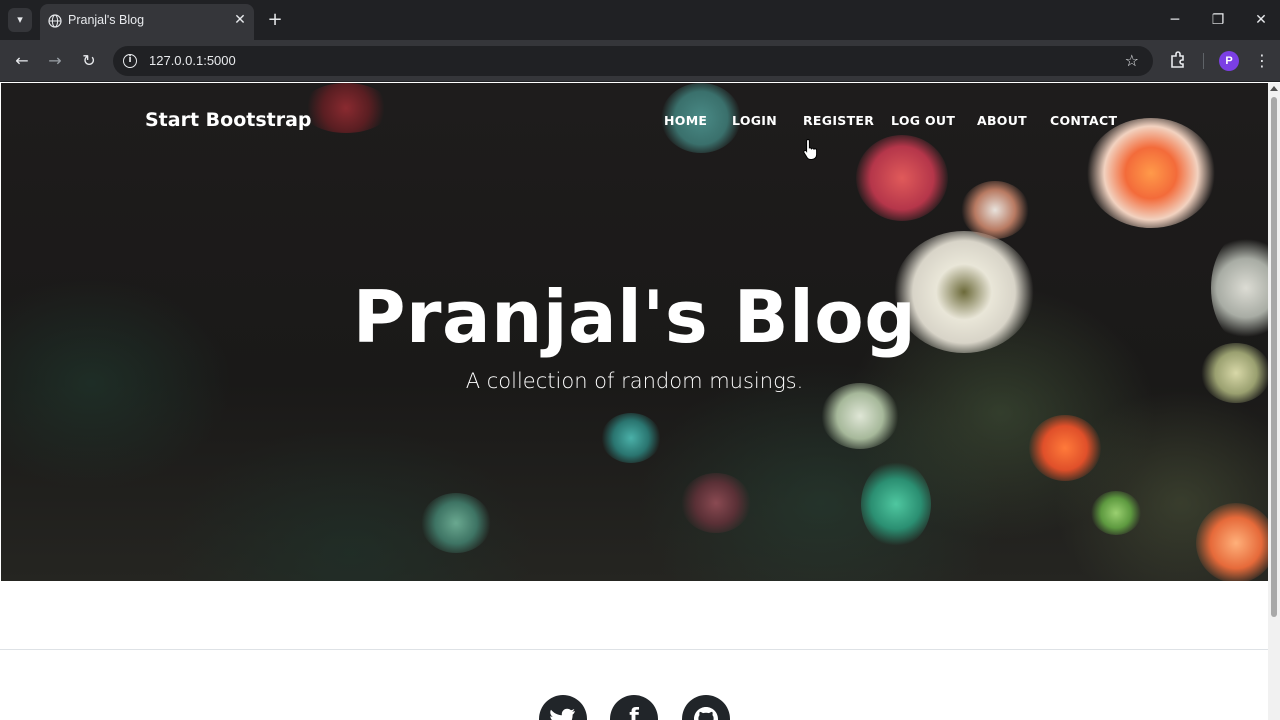 Image resolution: width=1280 pixels, height=720 pixels. What do you see at coordinates (275, 20) in the screenshot?
I see `new-tab-button: +` at bounding box center [275, 20].